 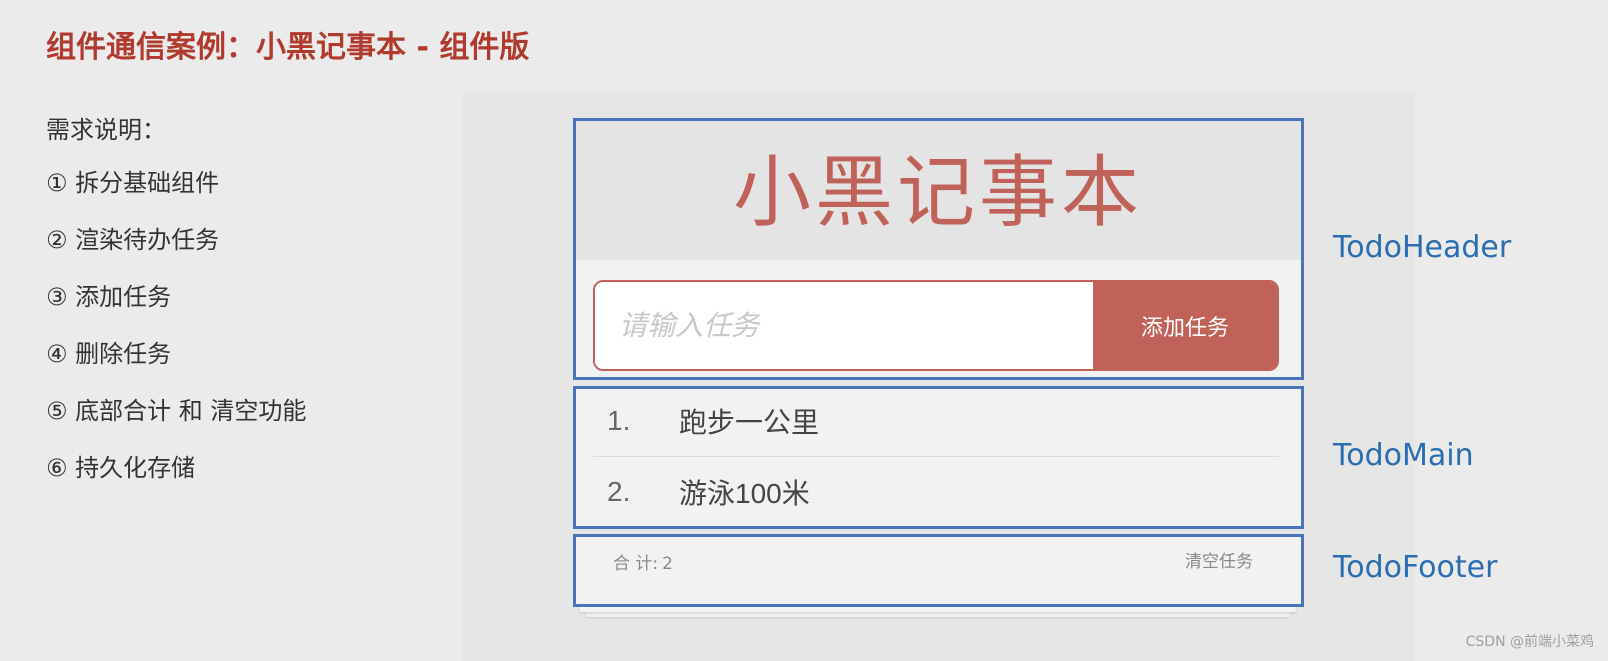 What do you see at coordinates (106, 130) in the screenshot?
I see `requirements-heading: 需求说明：` at bounding box center [106, 130].